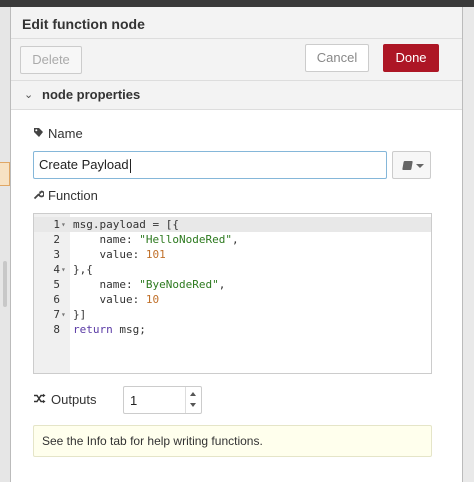 The height and width of the screenshot is (482, 474). What do you see at coordinates (420, 166) in the screenshot?
I see `caret-down-icon` at bounding box center [420, 166].